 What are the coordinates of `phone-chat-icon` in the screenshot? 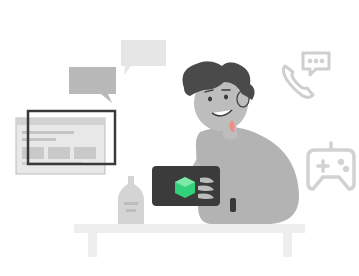 It's located at (306, 75).